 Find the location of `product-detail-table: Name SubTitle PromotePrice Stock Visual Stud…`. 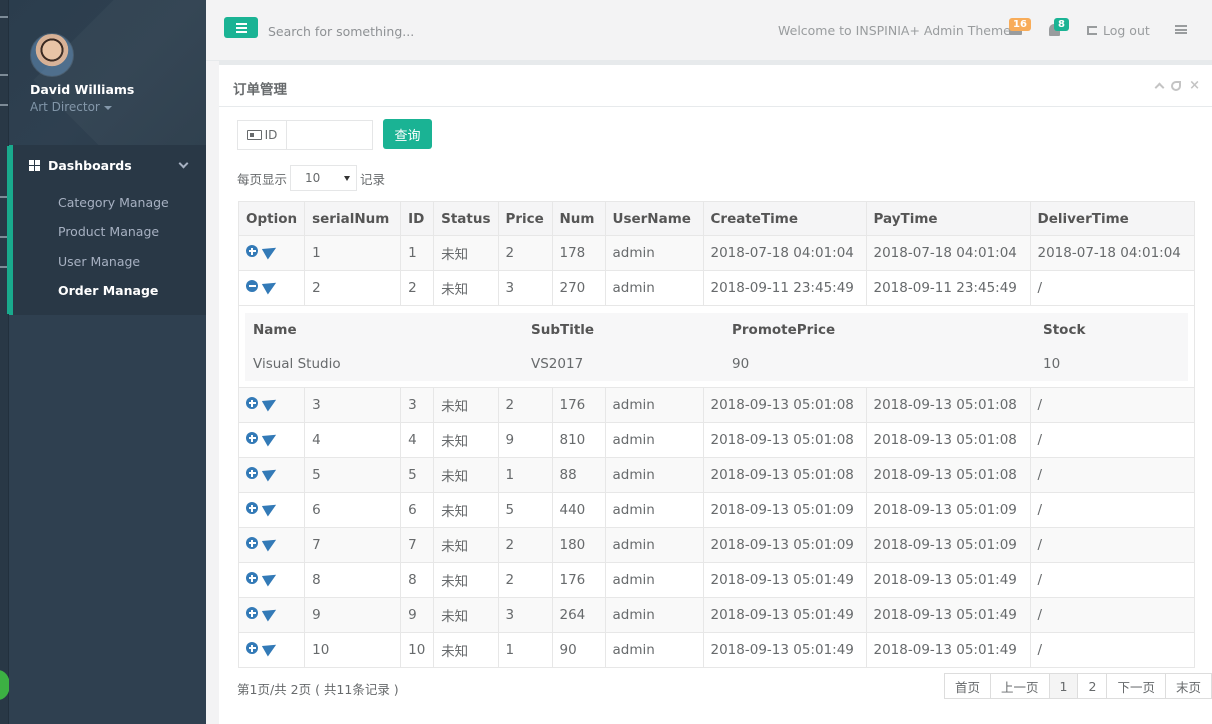

product-detail-table: Name SubTitle PromotePrice Stock Visual Stud… is located at coordinates (716, 346).